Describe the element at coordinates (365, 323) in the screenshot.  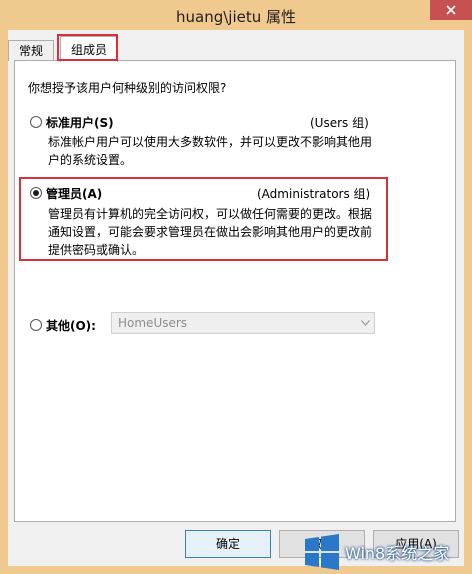
I see `chevron-down-icon` at that location.